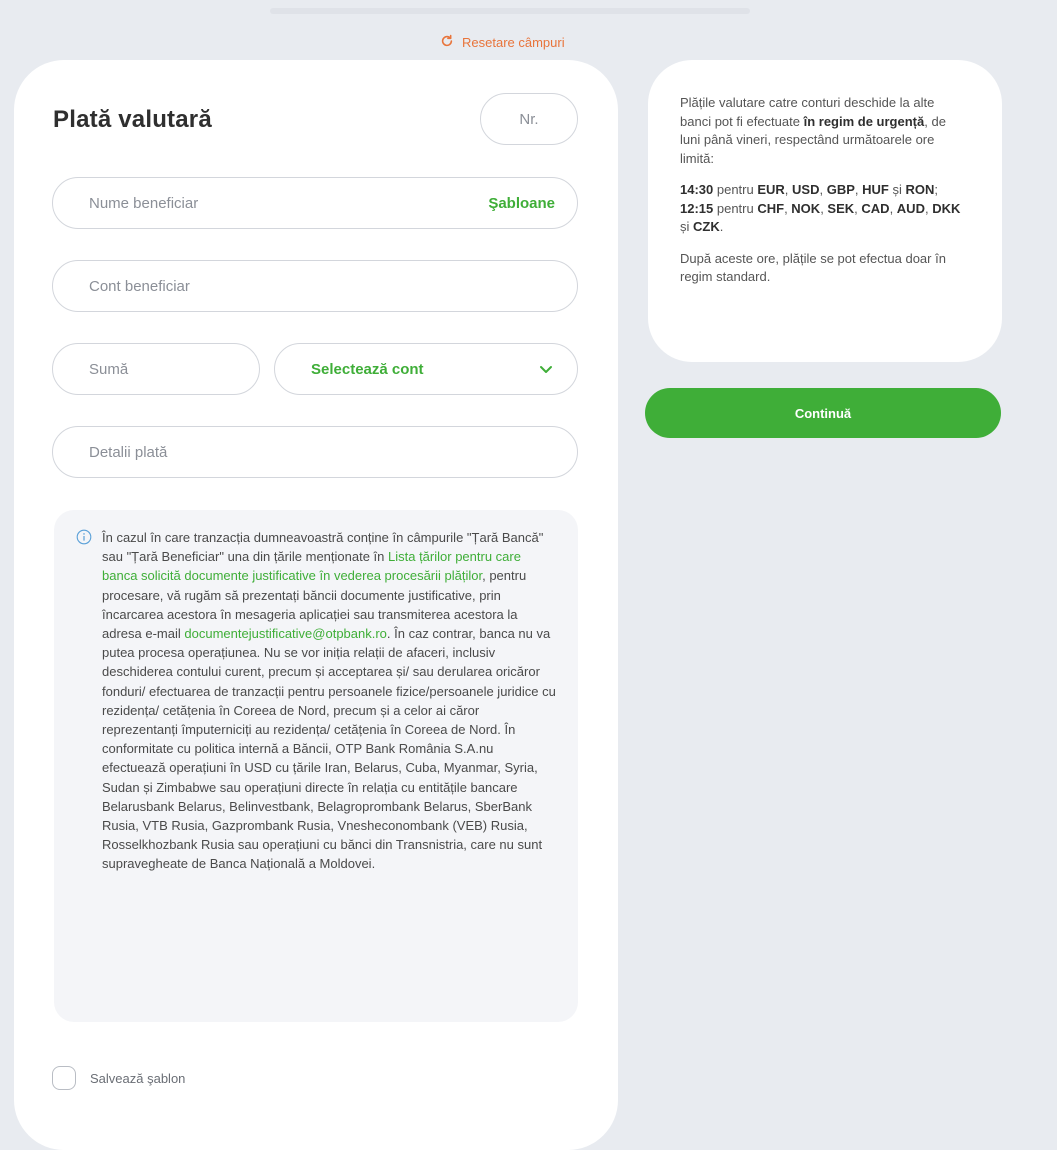 Image resolution: width=1057 pixels, height=1150 pixels. I want to click on currency: CHF, so click(771, 208).